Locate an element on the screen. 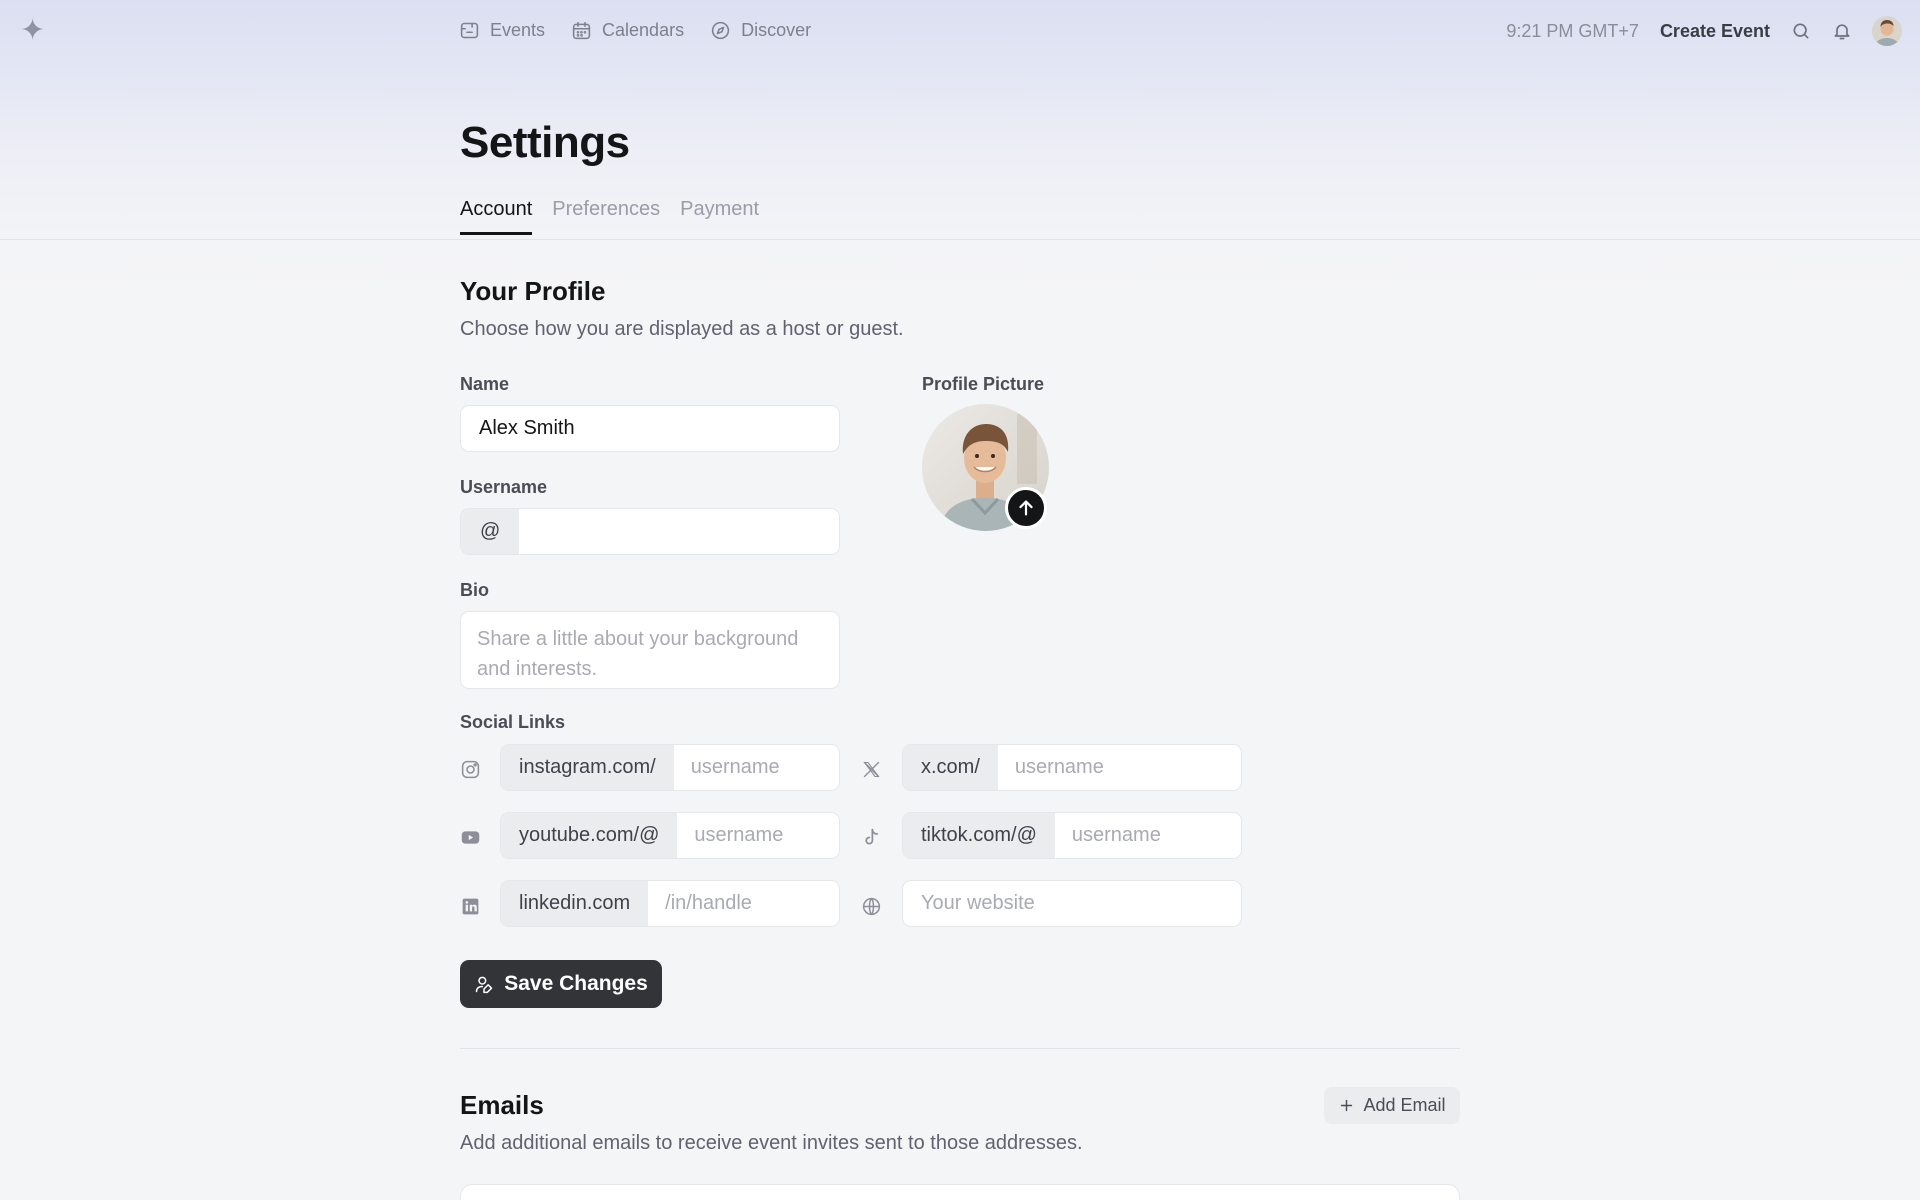 The height and width of the screenshot is (1200, 1920). x-group: x.com/ is located at coordinates (1072, 767).